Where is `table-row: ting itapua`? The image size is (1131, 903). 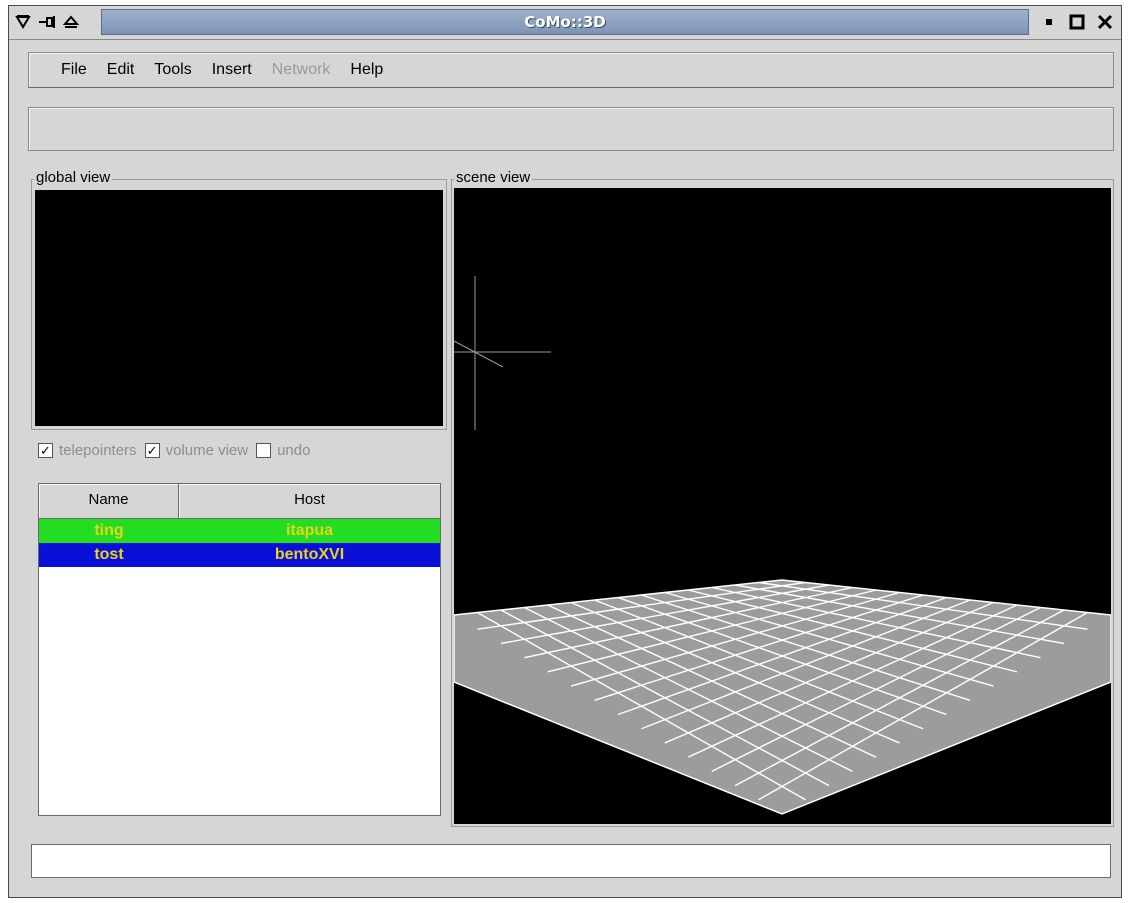 table-row: ting itapua is located at coordinates (239, 531).